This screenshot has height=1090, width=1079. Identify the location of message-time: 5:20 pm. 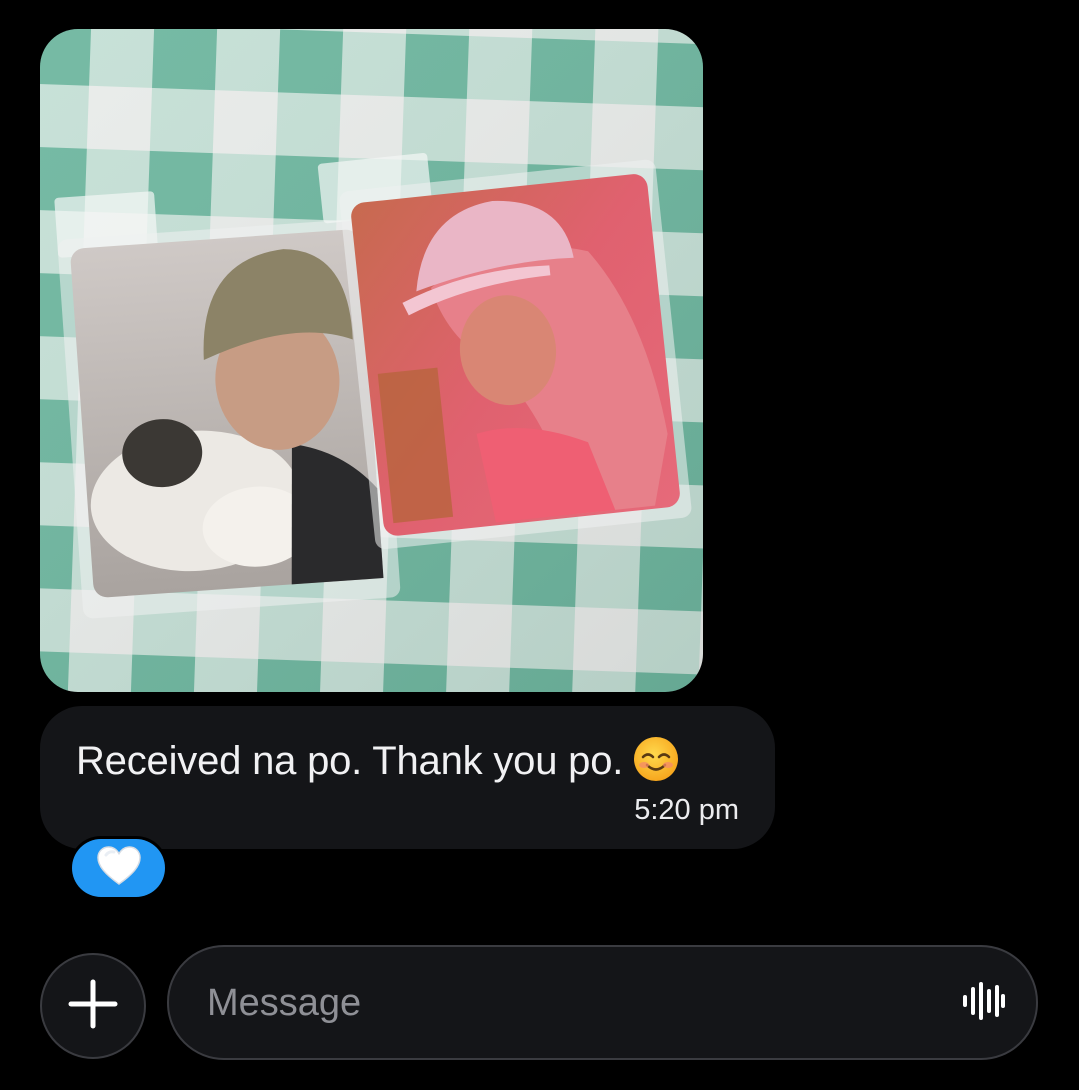
(686, 810).